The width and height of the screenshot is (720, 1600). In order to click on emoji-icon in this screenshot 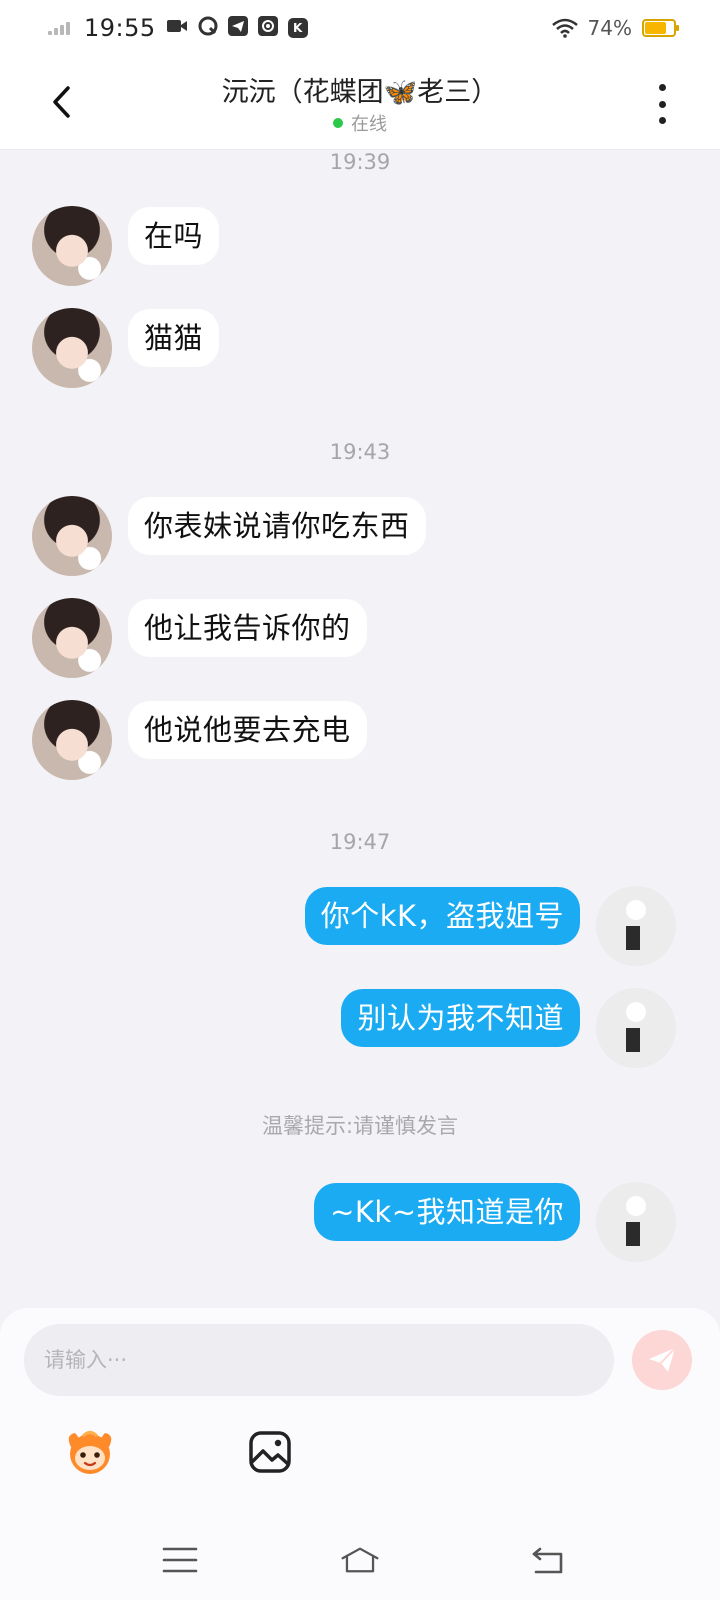, I will do `click(90, 1452)`.